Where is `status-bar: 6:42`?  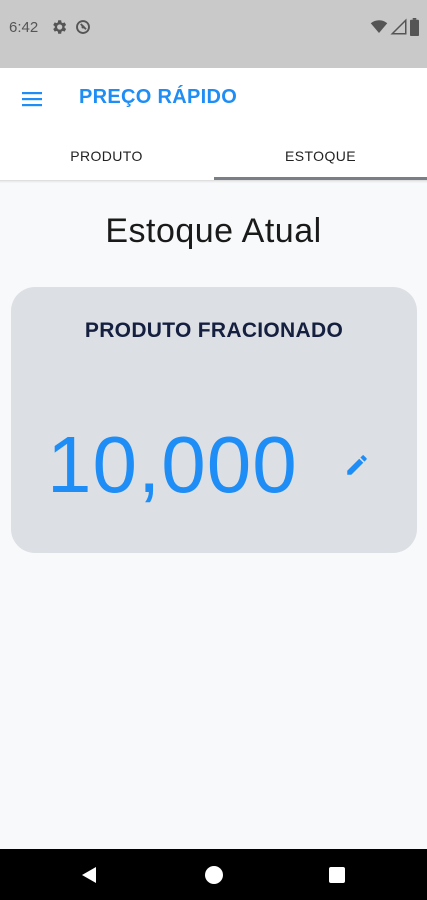 status-bar: 6:42 is located at coordinates (213, 34).